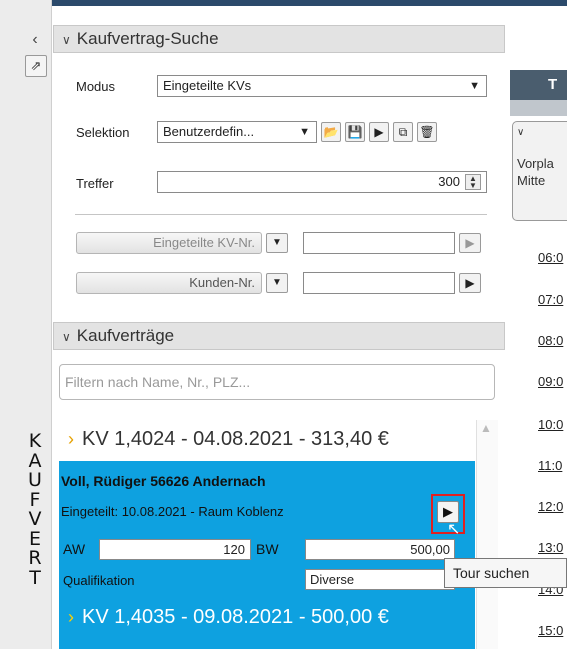 The image size is (567, 649). Describe the element at coordinates (279, 336) in the screenshot. I see `section-header-contracts: ∨ Kaufverträge` at that location.